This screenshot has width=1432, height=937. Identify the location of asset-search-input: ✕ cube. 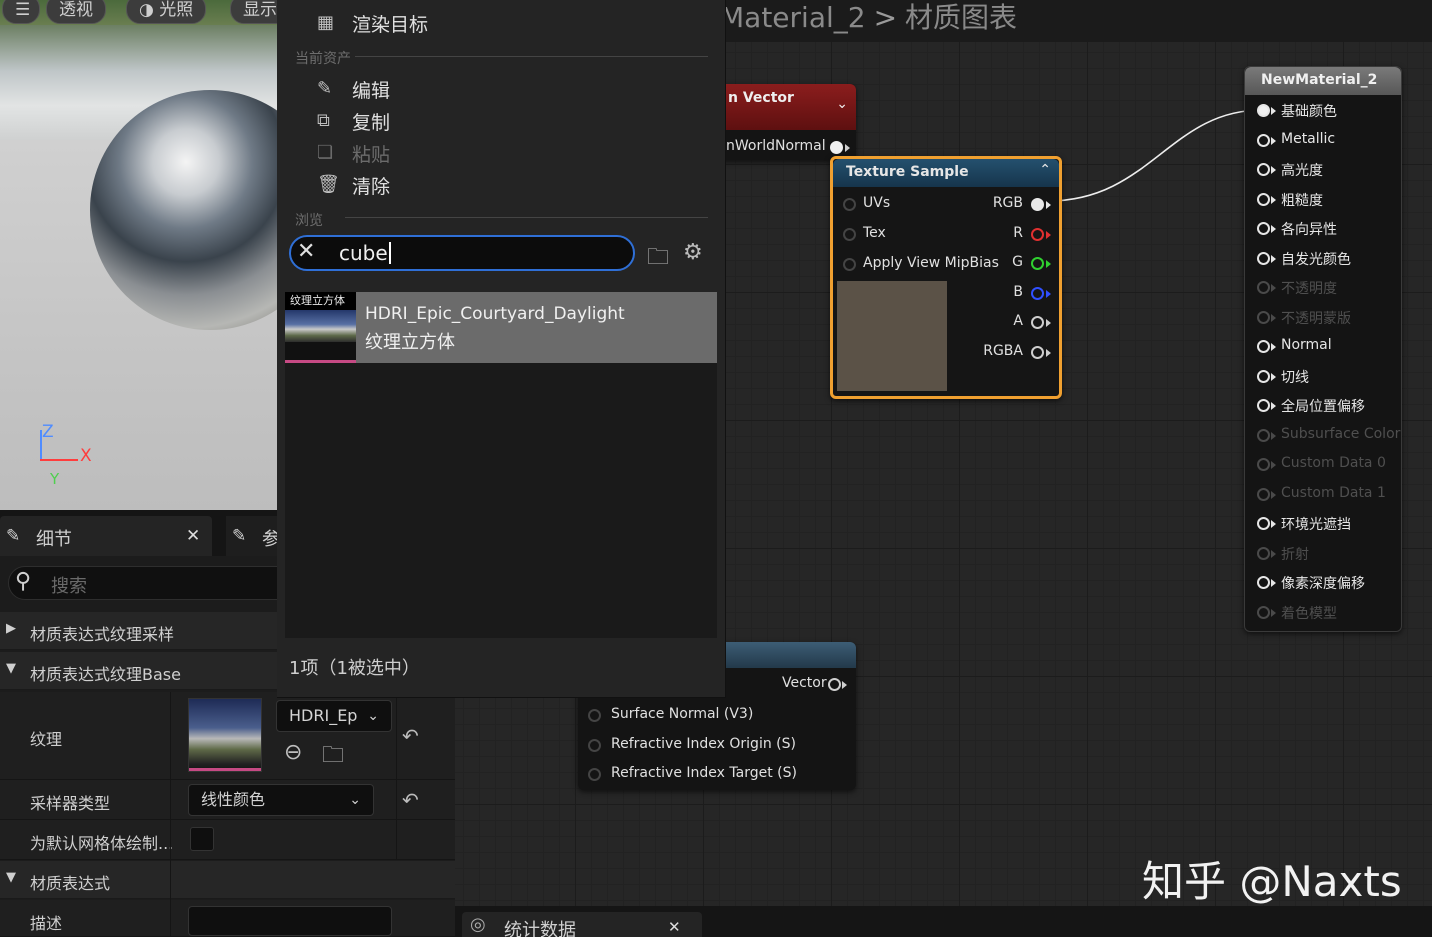
(462, 253).